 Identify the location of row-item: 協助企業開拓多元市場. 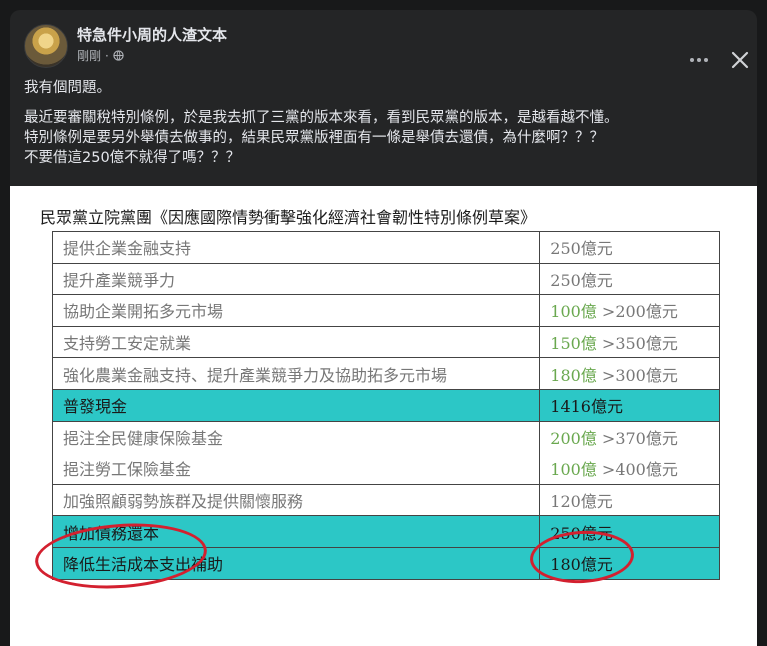
(296, 310).